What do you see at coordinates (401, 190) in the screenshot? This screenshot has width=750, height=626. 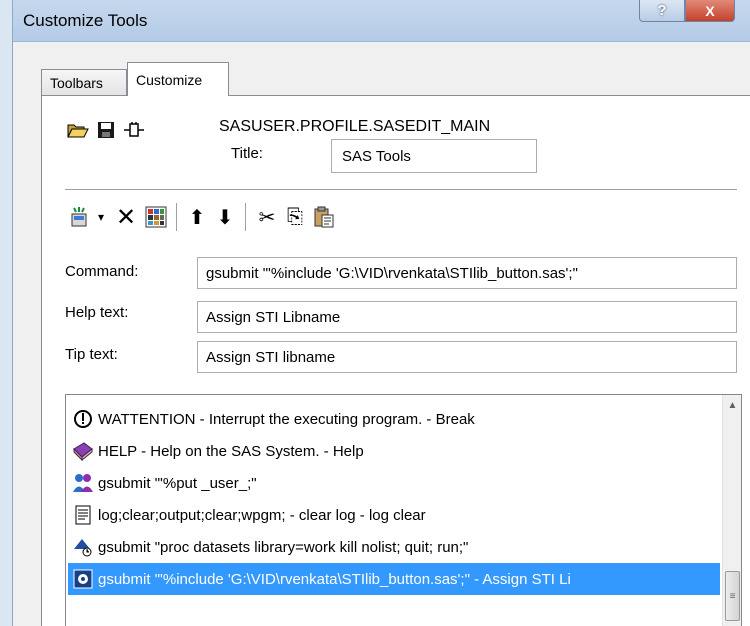 I see `divider` at bounding box center [401, 190].